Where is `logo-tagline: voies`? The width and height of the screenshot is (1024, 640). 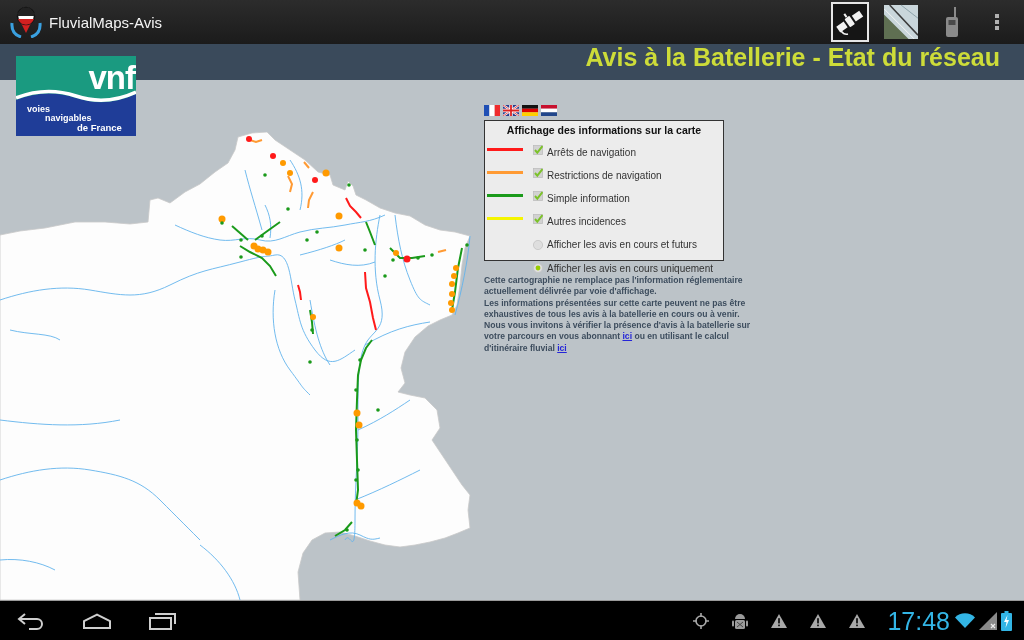 logo-tagline: voies is located at coordinates (38, 109).